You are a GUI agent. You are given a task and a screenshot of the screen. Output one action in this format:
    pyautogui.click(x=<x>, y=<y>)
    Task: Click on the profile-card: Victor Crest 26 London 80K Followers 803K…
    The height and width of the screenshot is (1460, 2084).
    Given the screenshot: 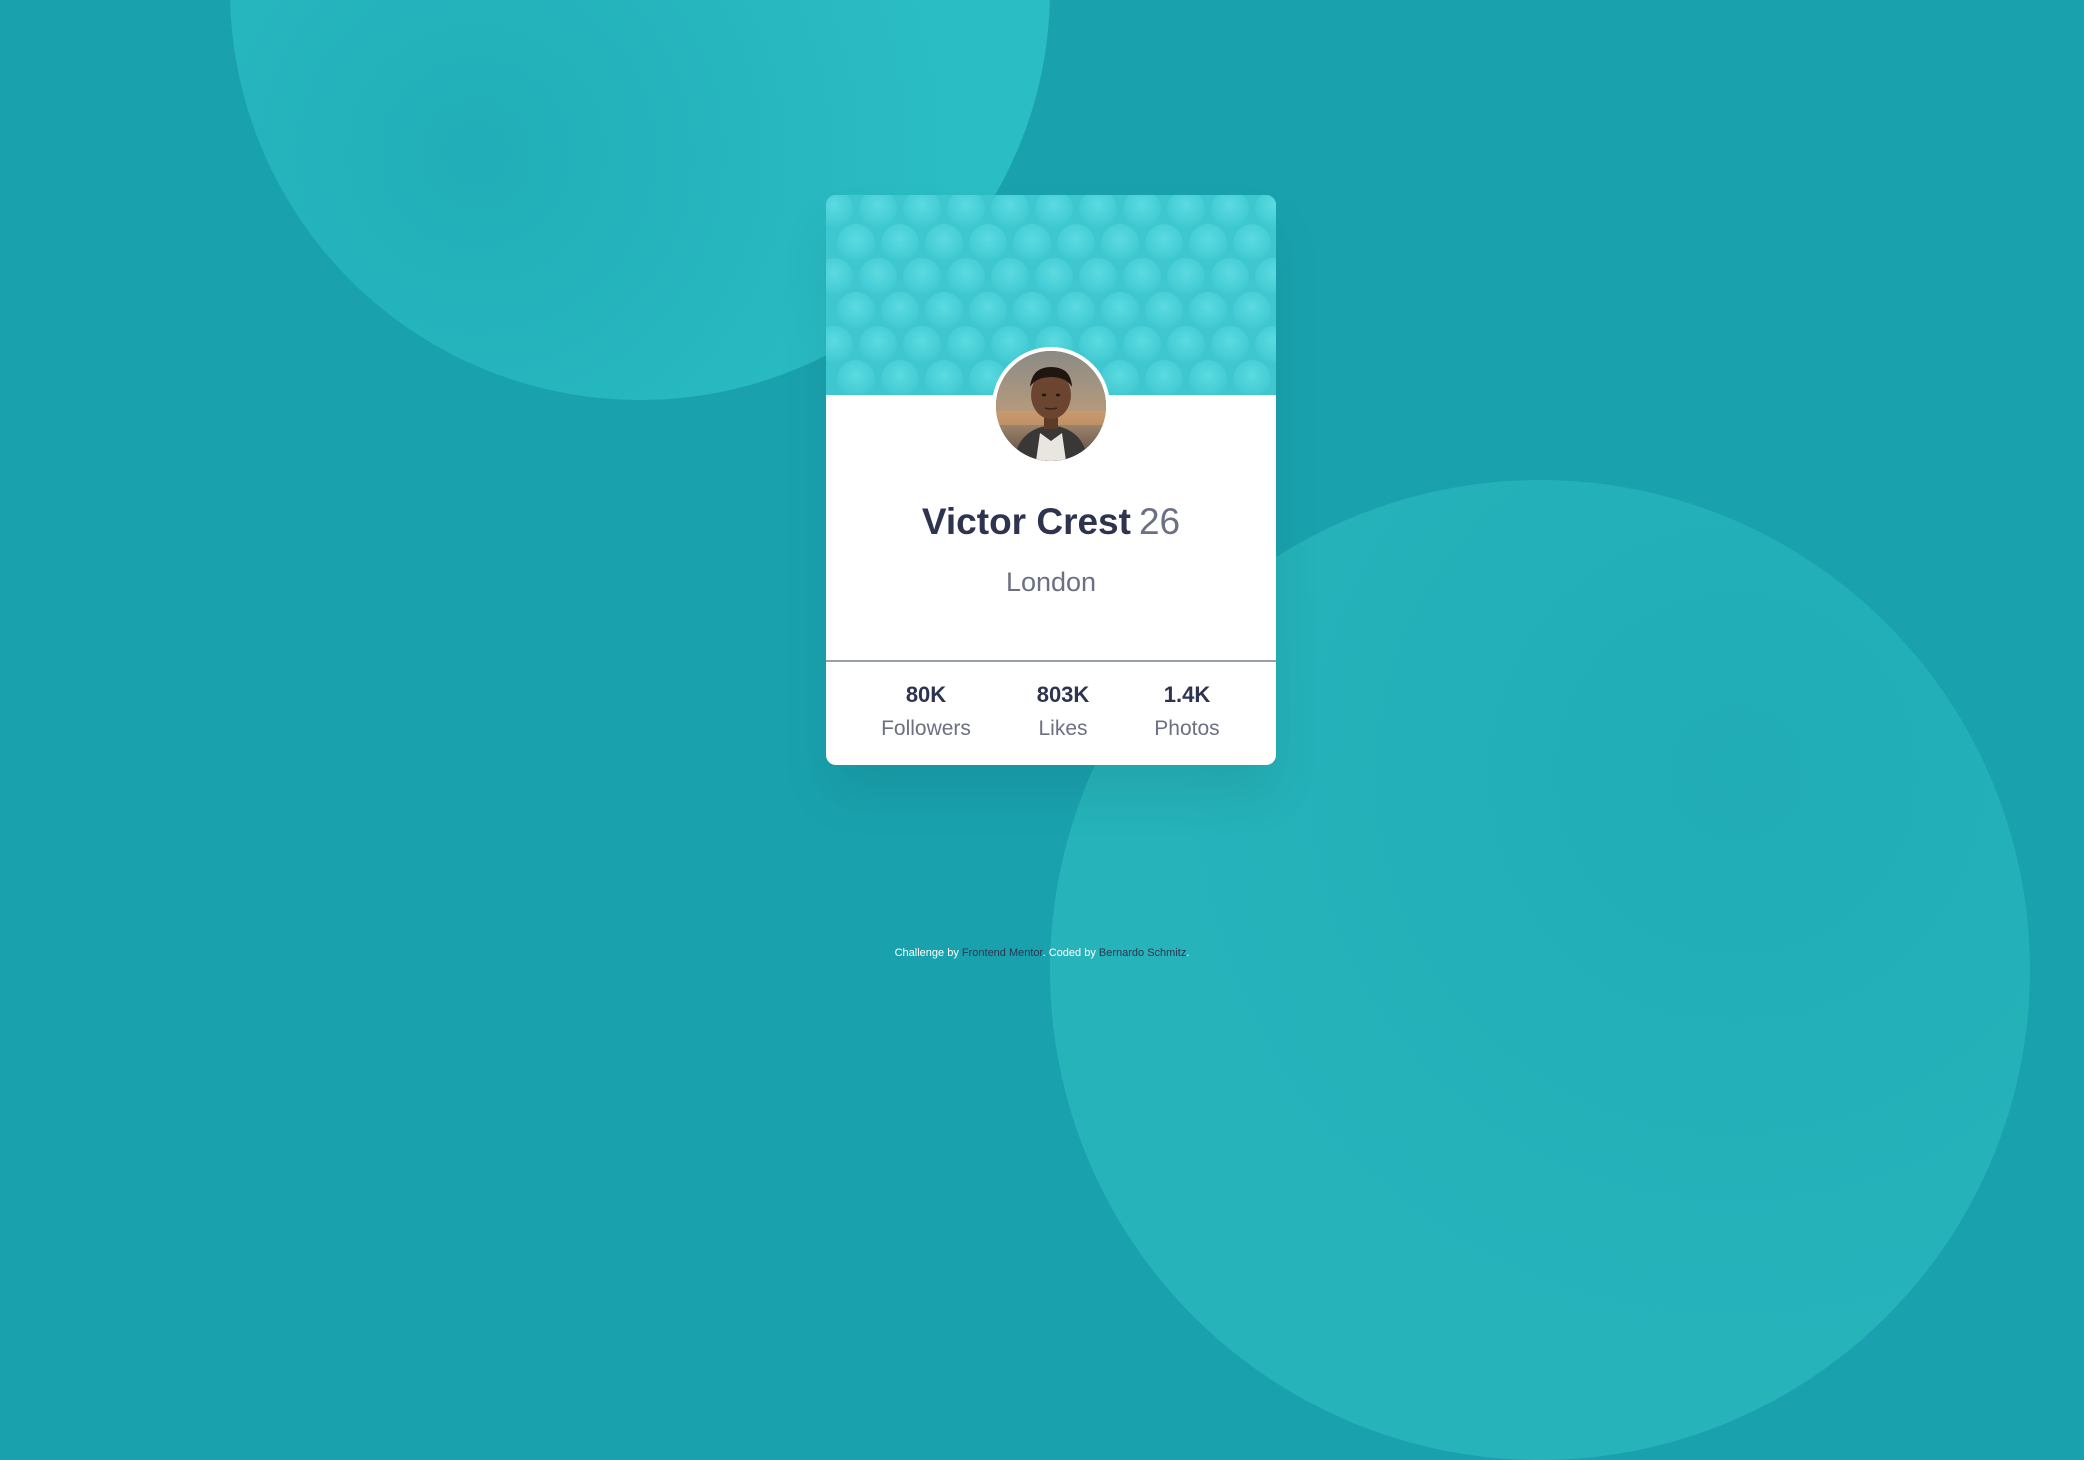 What is the action you would take?
    pyautogui.click(x=1051, y=480)
    